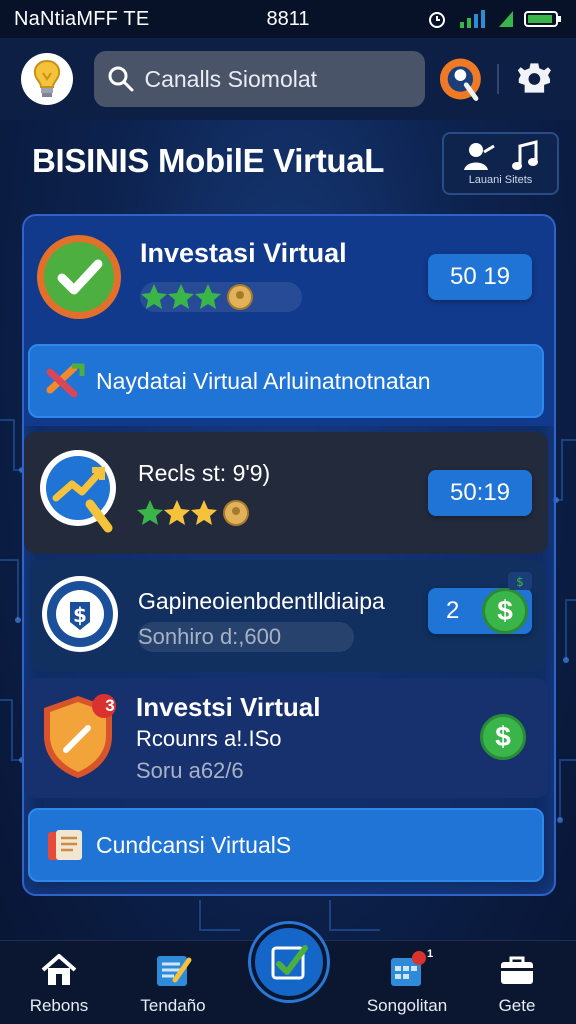 The image size is (576, 1024). Describe the element at coordinates (79, 277) in the screenshot. I see `check-badge-icon` at that location.